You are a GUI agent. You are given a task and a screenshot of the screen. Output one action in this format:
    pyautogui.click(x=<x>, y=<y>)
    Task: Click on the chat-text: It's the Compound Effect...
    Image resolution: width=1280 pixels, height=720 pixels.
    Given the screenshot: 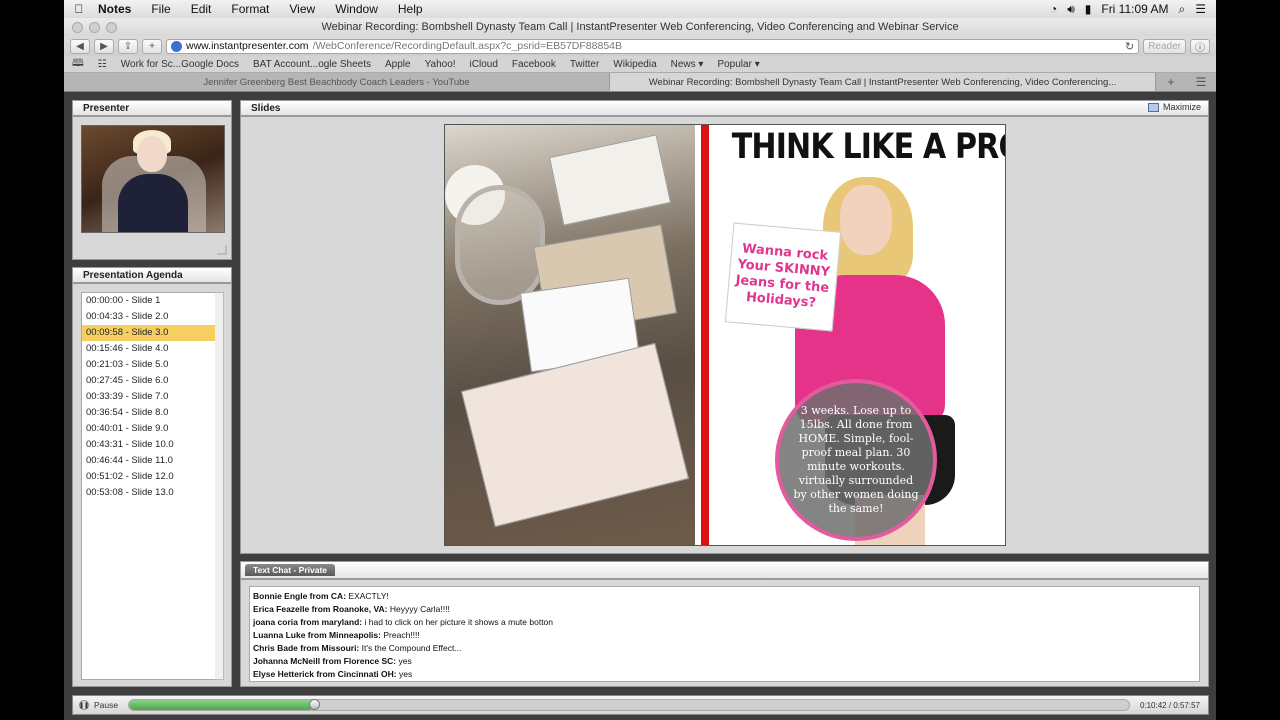 What is the action you would take?
    pyautogui.click(x=411, y=648)
    